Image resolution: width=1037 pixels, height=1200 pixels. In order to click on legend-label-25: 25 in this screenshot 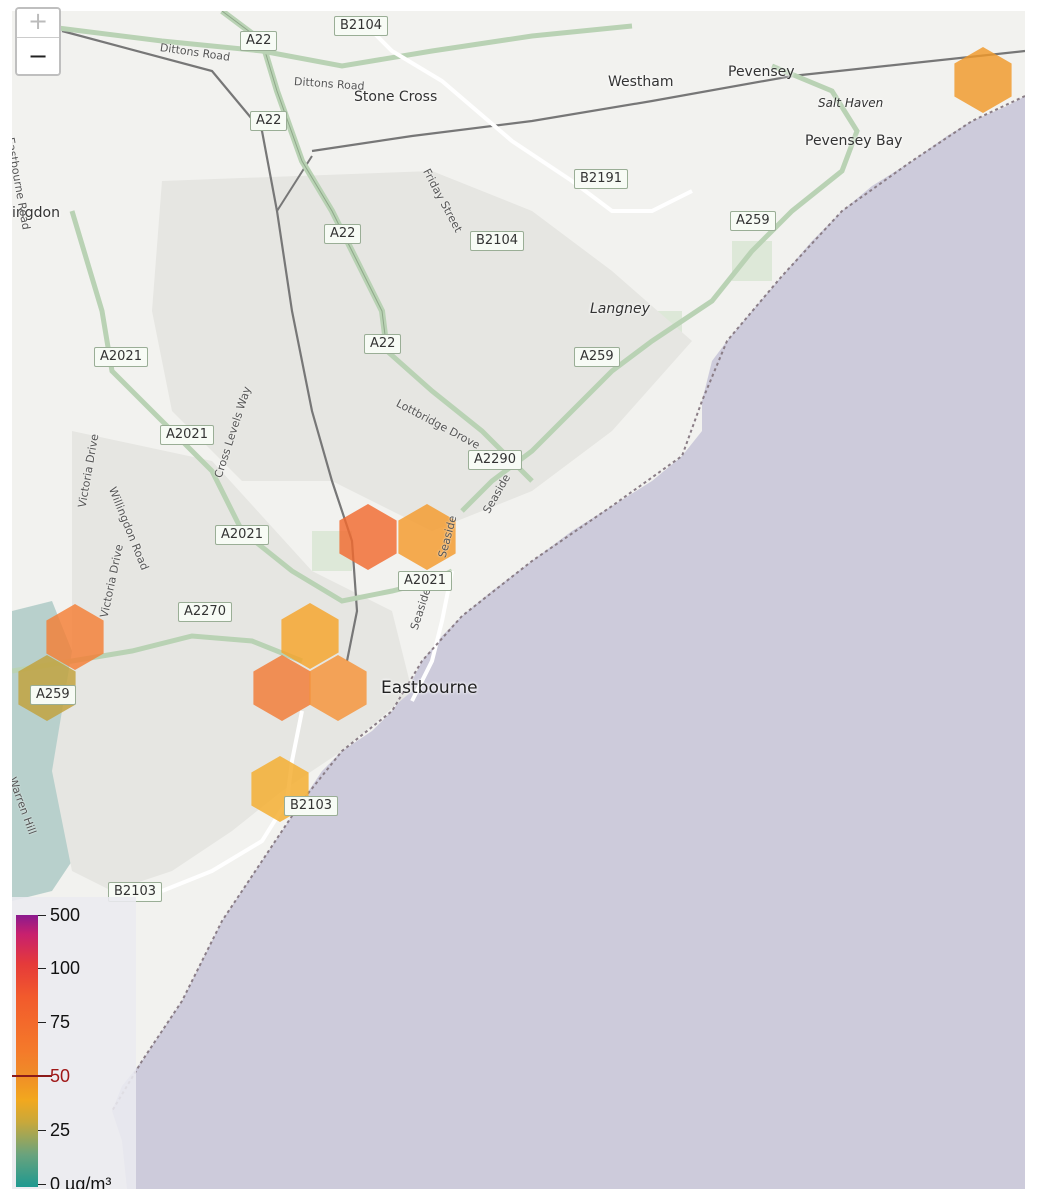, I will do `click(60, 1130)`.